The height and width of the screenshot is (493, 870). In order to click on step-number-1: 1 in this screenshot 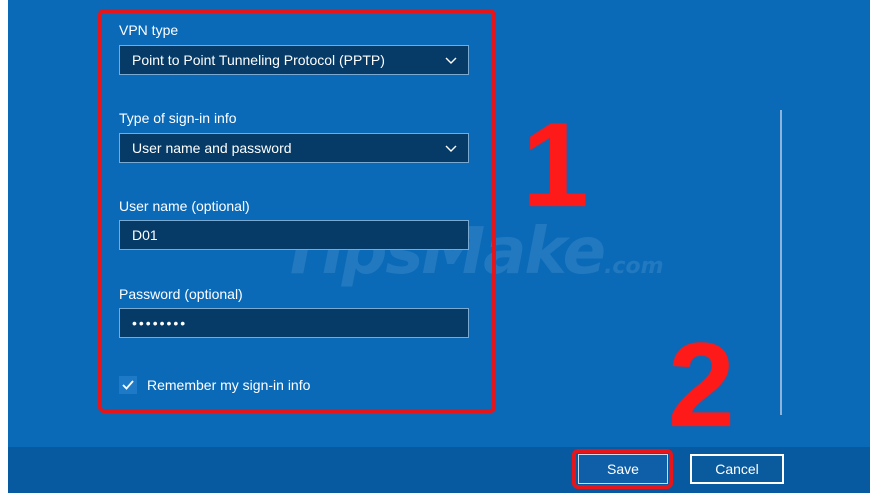, I will do `click(555, 165)`.